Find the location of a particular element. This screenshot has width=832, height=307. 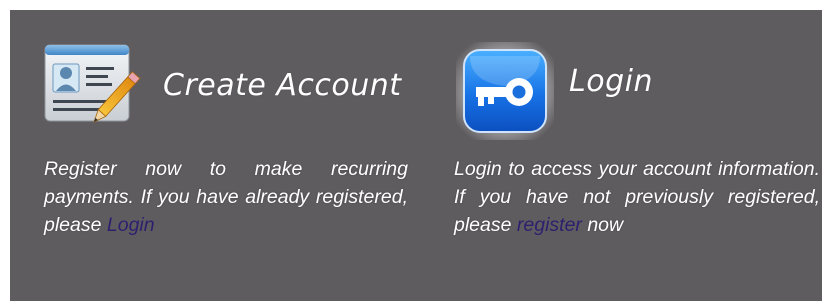

contact-card-pencil-icon is located at coordinates (96, 88).